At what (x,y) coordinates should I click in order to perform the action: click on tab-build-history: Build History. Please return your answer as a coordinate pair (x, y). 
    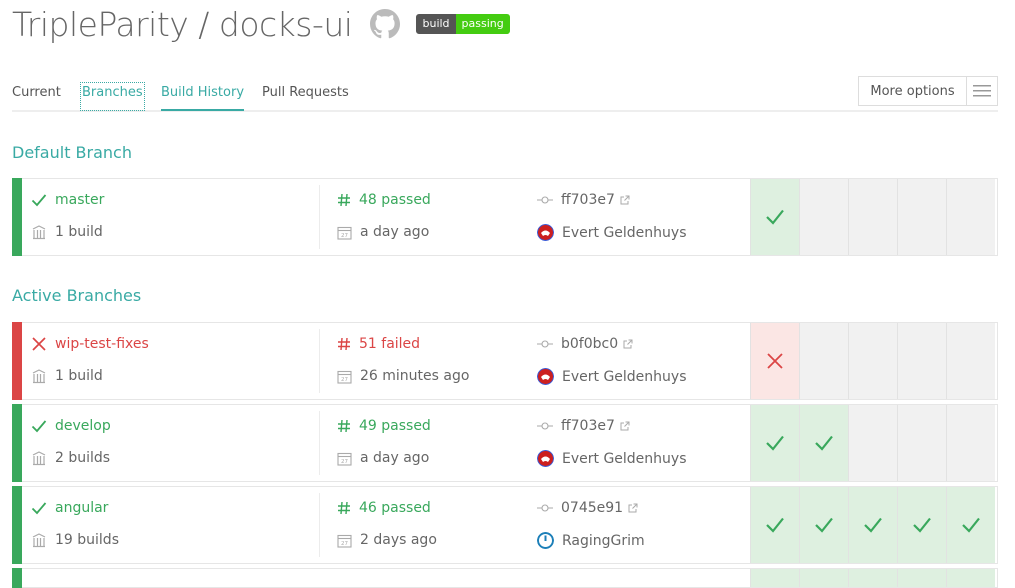
    Looking at the image, I should click on (203, 97).